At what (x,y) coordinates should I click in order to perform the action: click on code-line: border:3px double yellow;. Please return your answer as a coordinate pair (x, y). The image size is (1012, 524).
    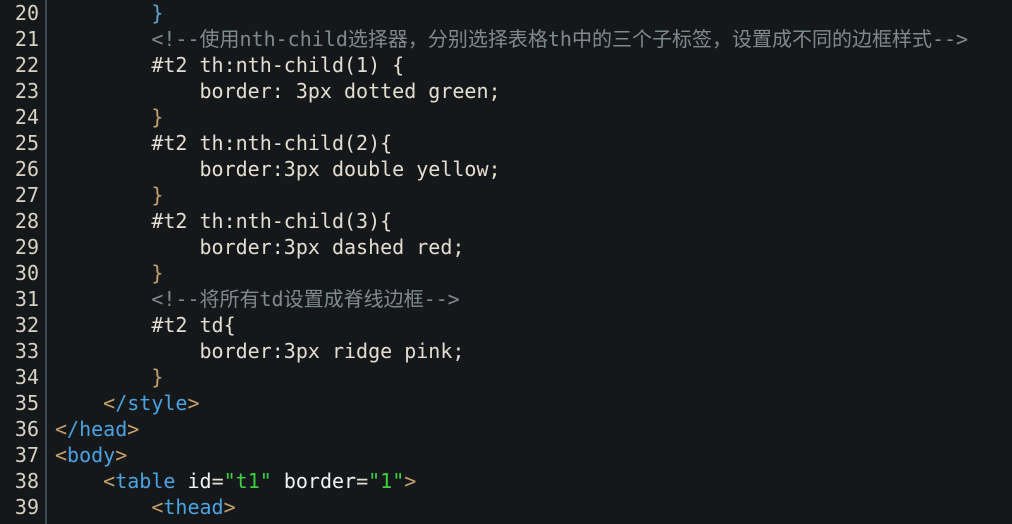
    Looking at the image, I should click on (533, 169).